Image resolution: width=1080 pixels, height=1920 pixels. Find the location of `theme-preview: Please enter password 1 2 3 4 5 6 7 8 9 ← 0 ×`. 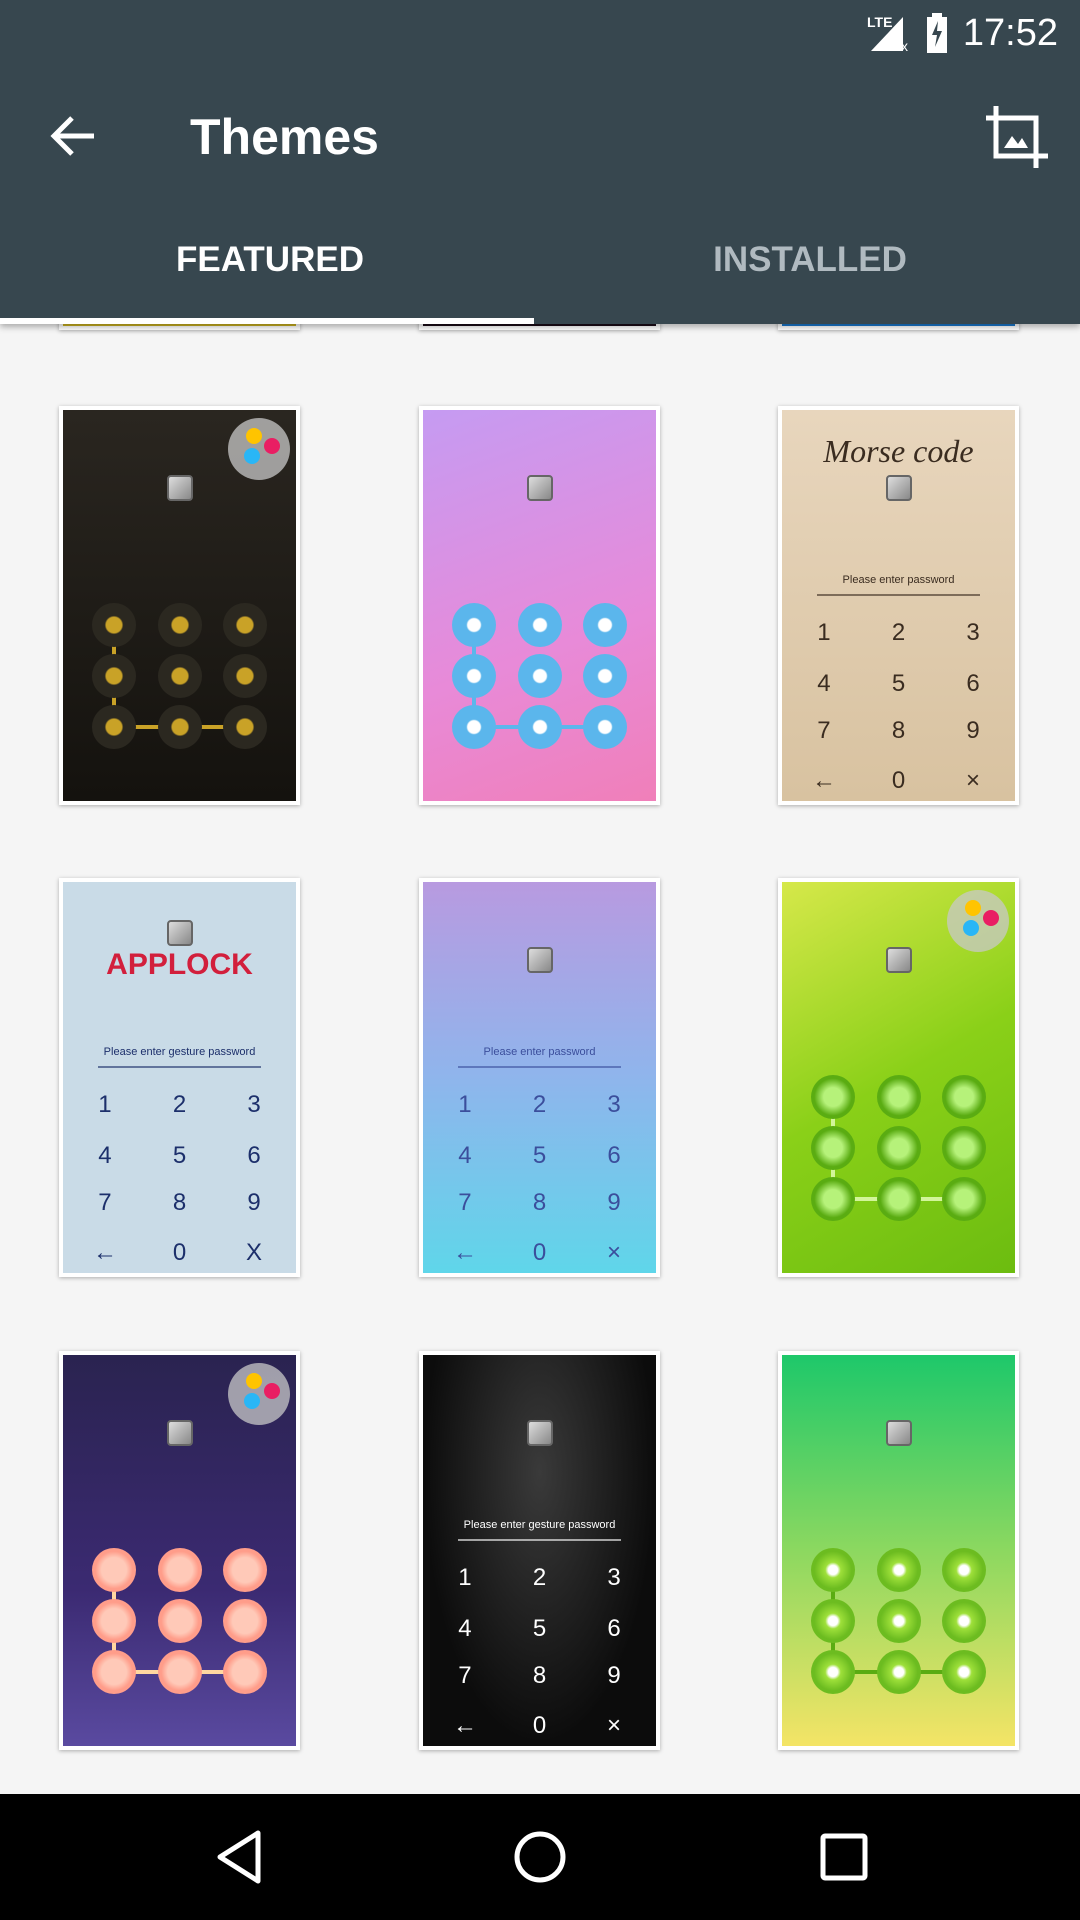

theme-preview: Please enter password 1 2 3 4 5 6 7 8 9 ← 0 × is located at coordinates (539, 1077).